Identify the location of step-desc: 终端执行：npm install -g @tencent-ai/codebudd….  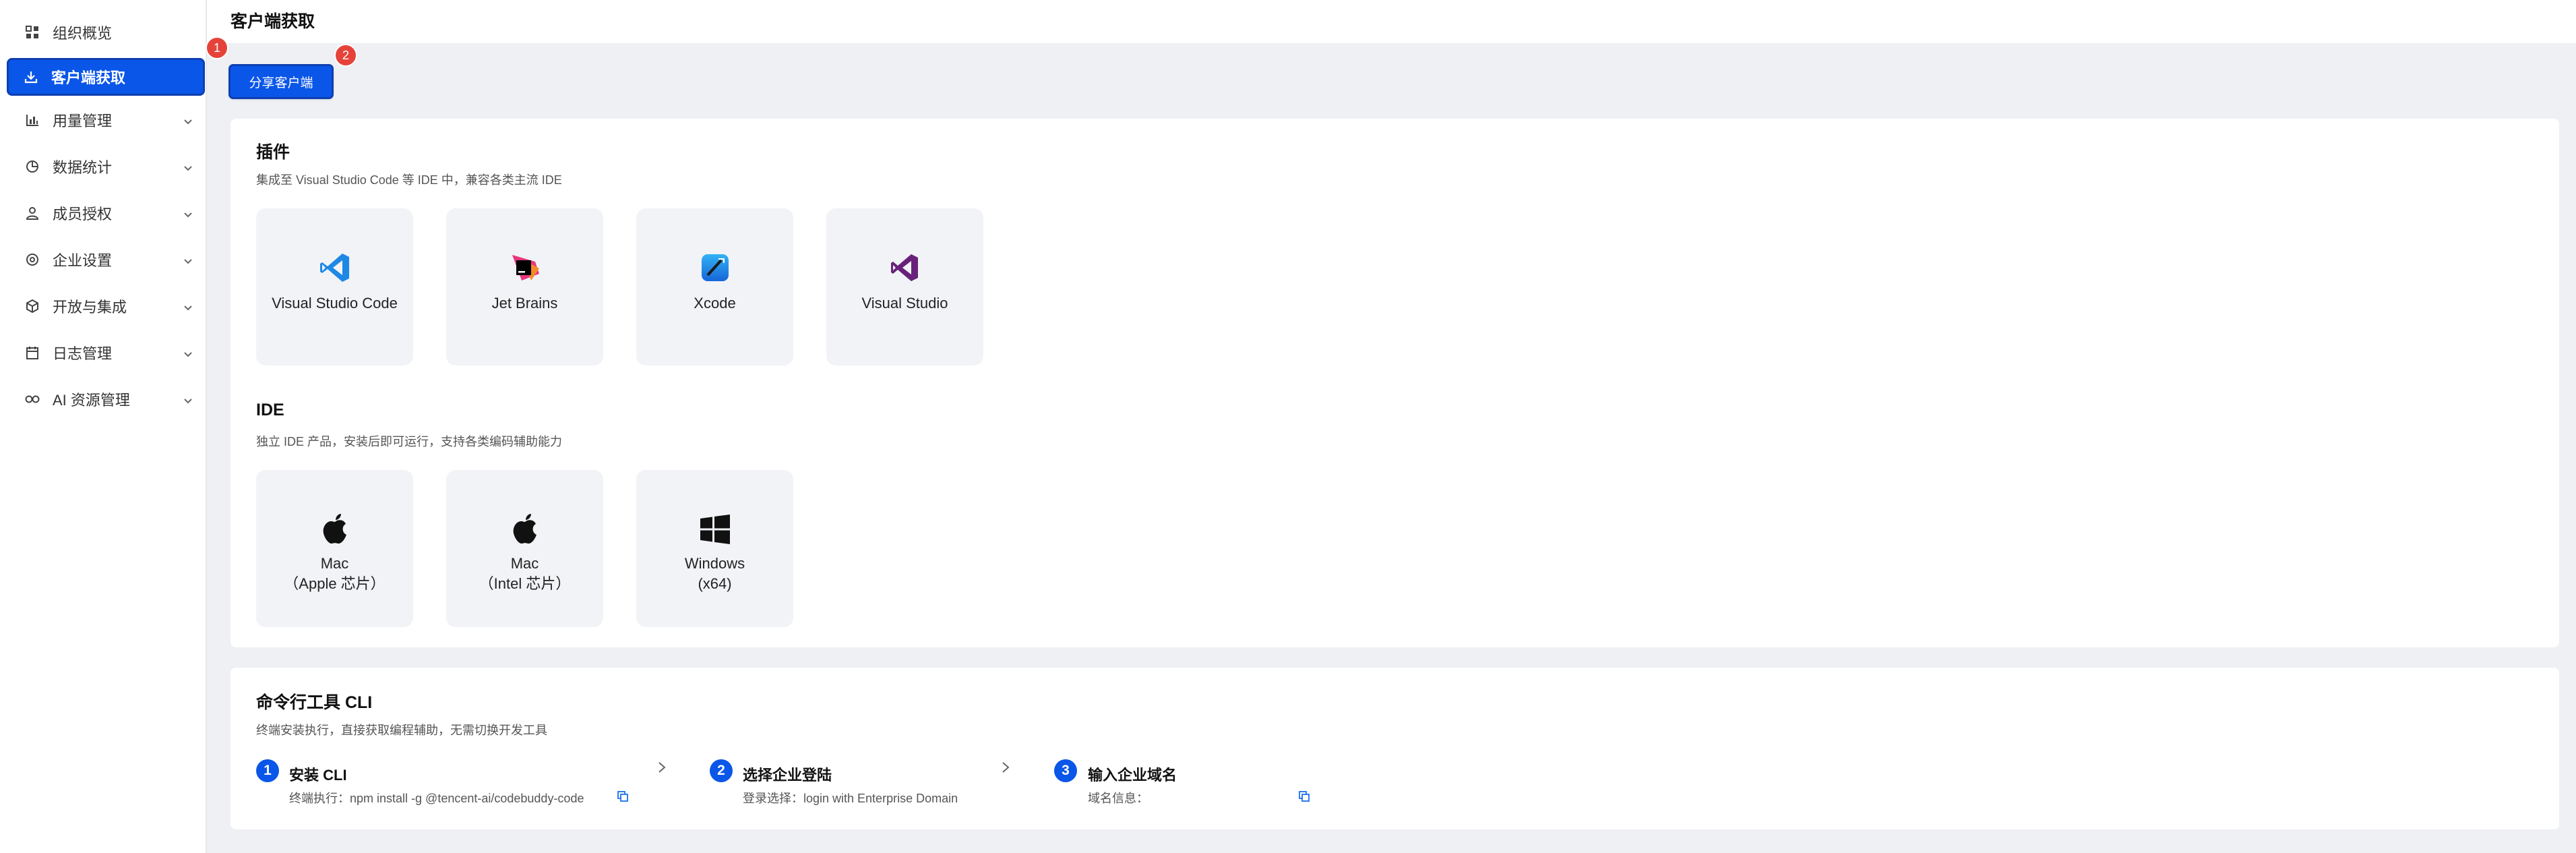
(436, 798).